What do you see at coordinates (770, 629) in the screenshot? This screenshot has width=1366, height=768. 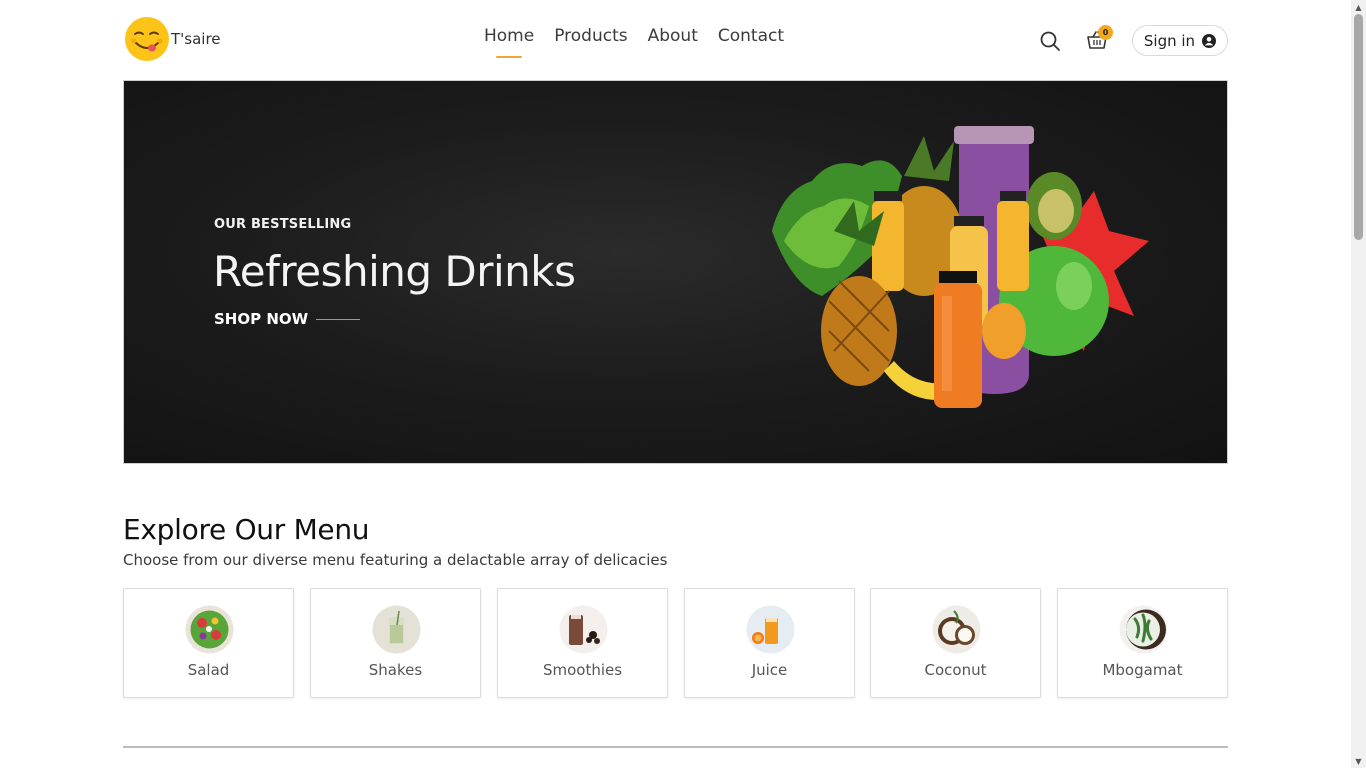 I see `juice-thumbnail-icon` at bounding box center [770, 629].